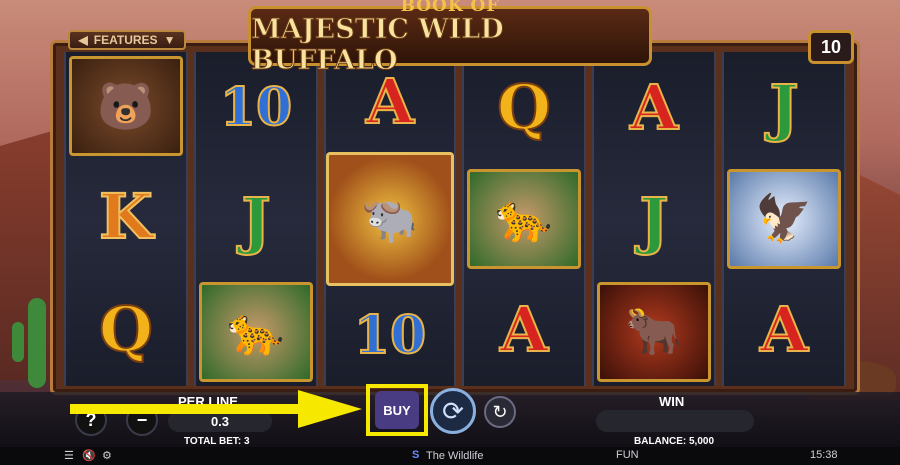 The image size is (900, 465). I want to click on features-label: FEATURES, so click(125, 40).